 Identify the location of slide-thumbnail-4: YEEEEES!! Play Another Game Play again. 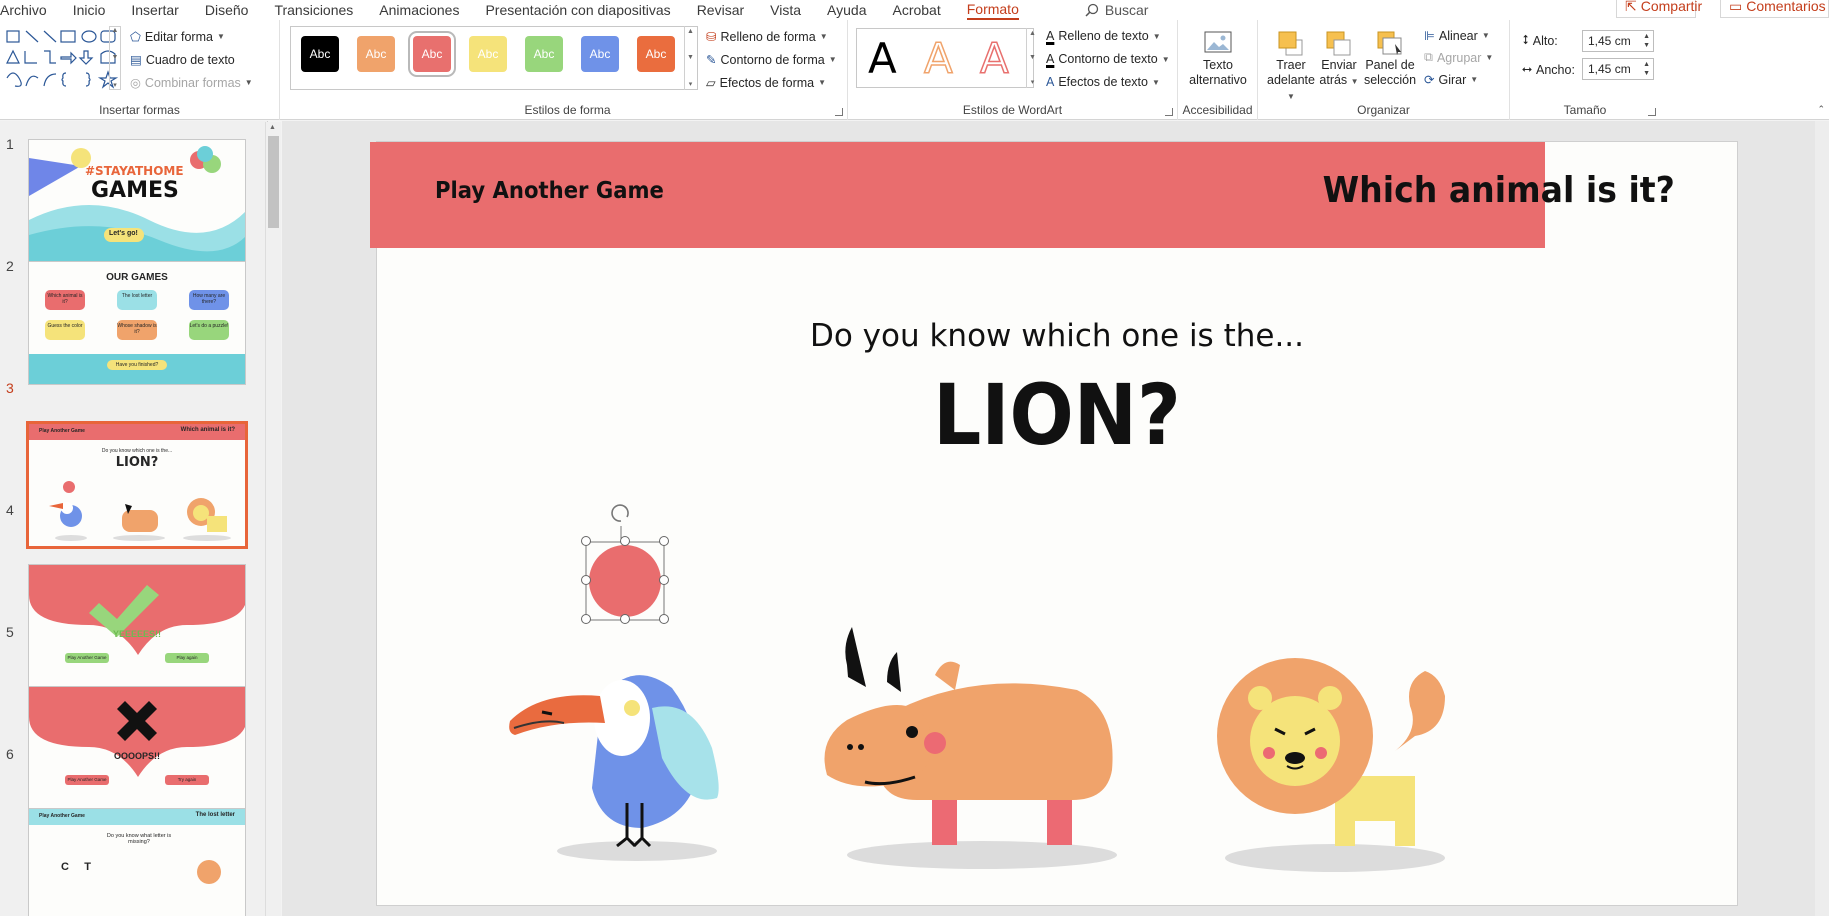
(137, 626).